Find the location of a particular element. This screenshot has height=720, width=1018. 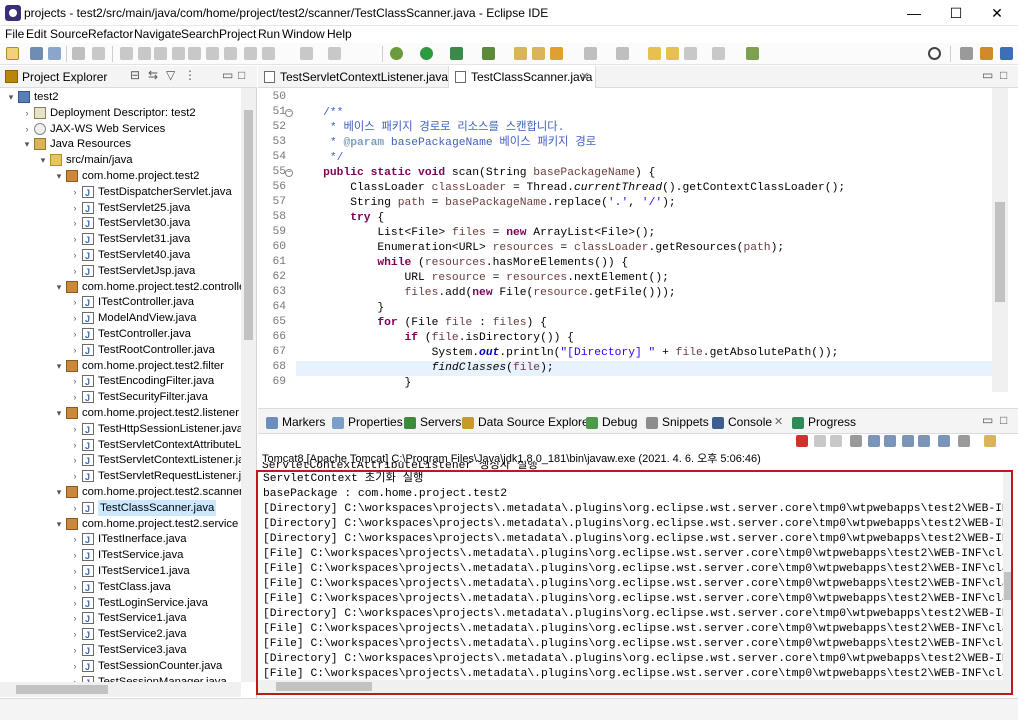

search-icon is located at coordinates (934, 53).